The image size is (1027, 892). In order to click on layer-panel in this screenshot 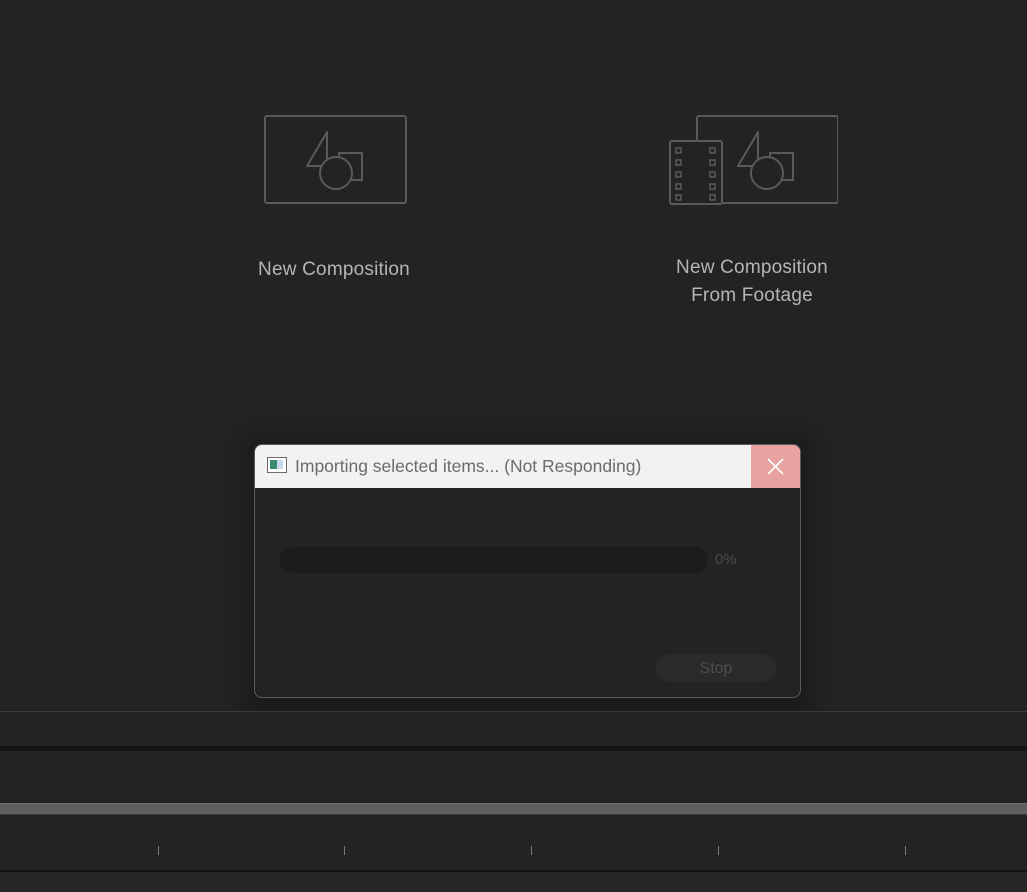, I will do `click(513, 882)`.